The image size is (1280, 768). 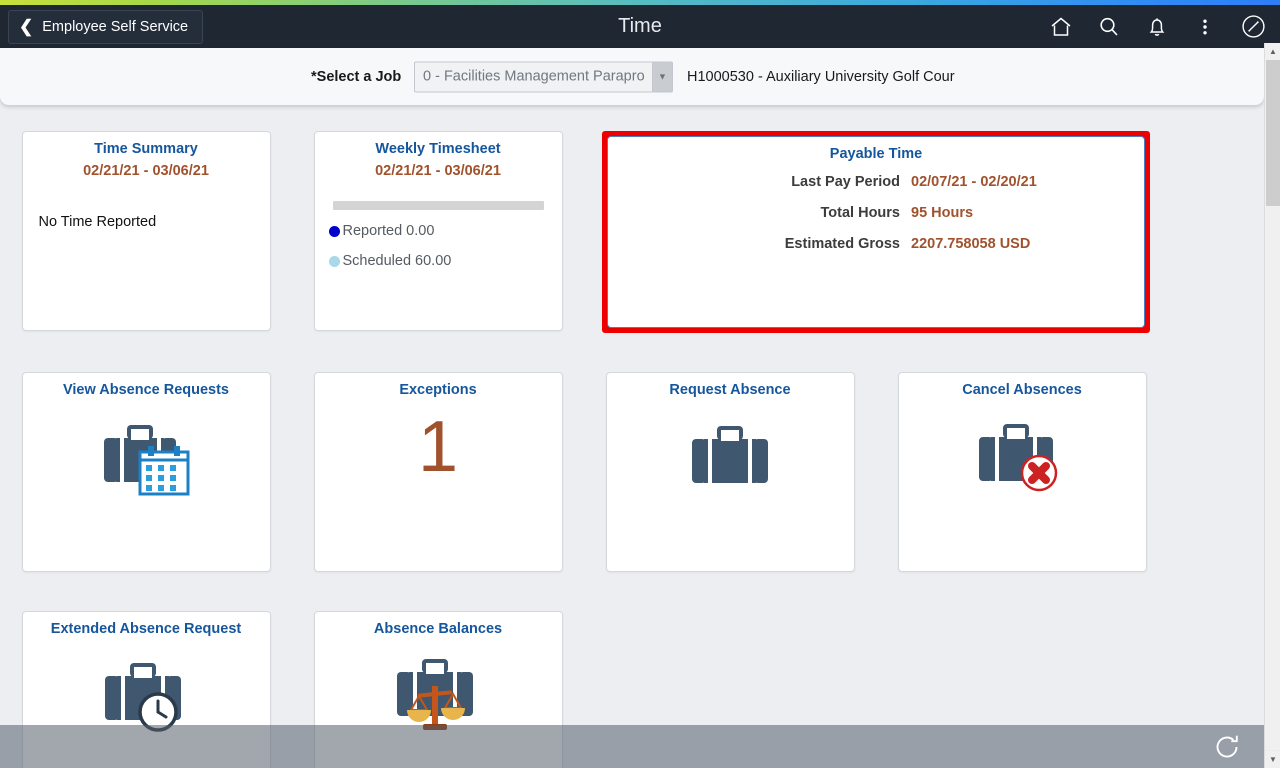 What do you see at coordinates (438, 447) in the screenshot?
I see `exceptions-count: 1` at bounding box center [438, 447].